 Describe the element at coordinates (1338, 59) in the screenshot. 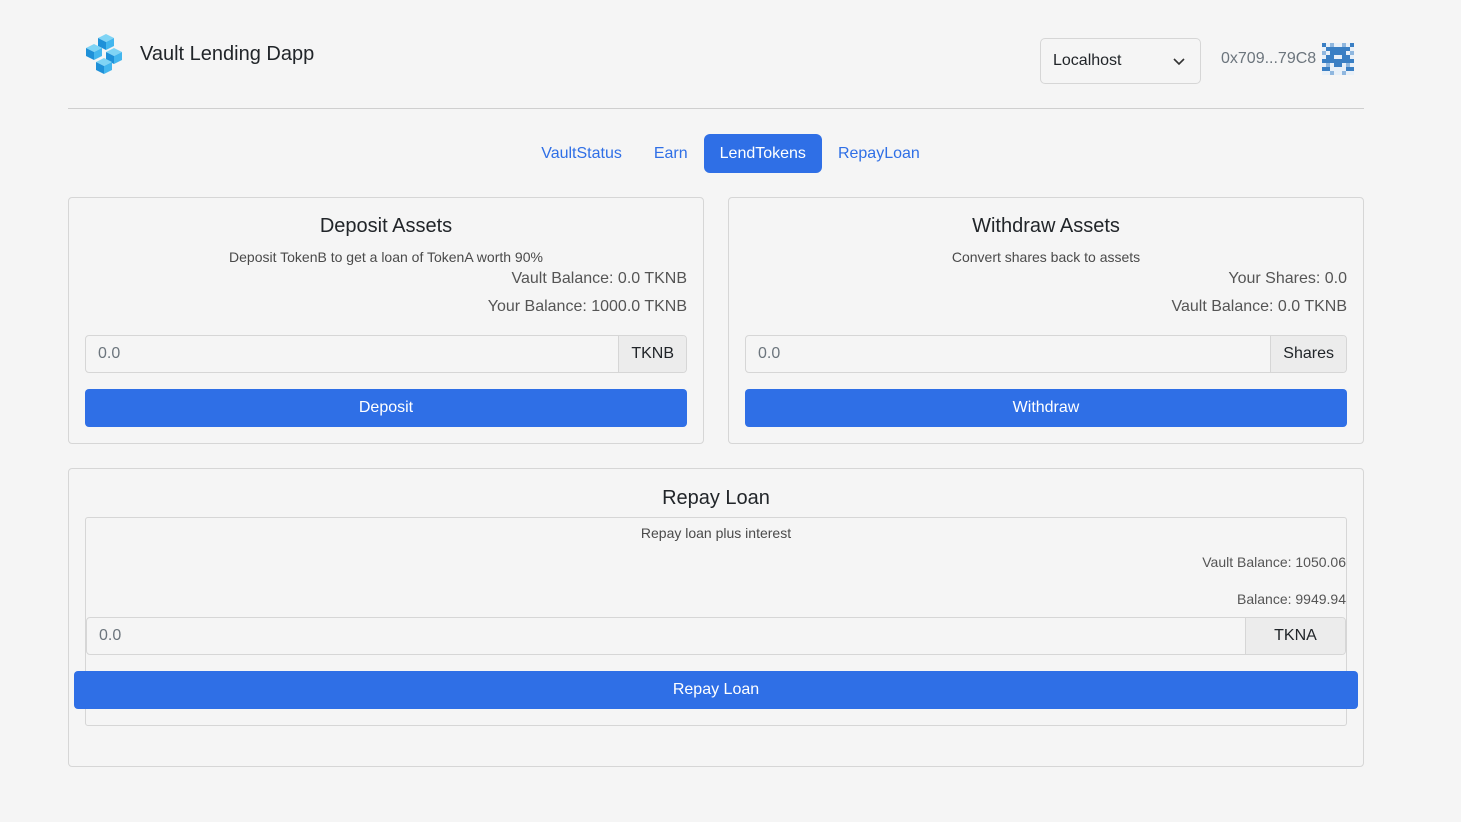

I see `identicon-avatar` at that location.